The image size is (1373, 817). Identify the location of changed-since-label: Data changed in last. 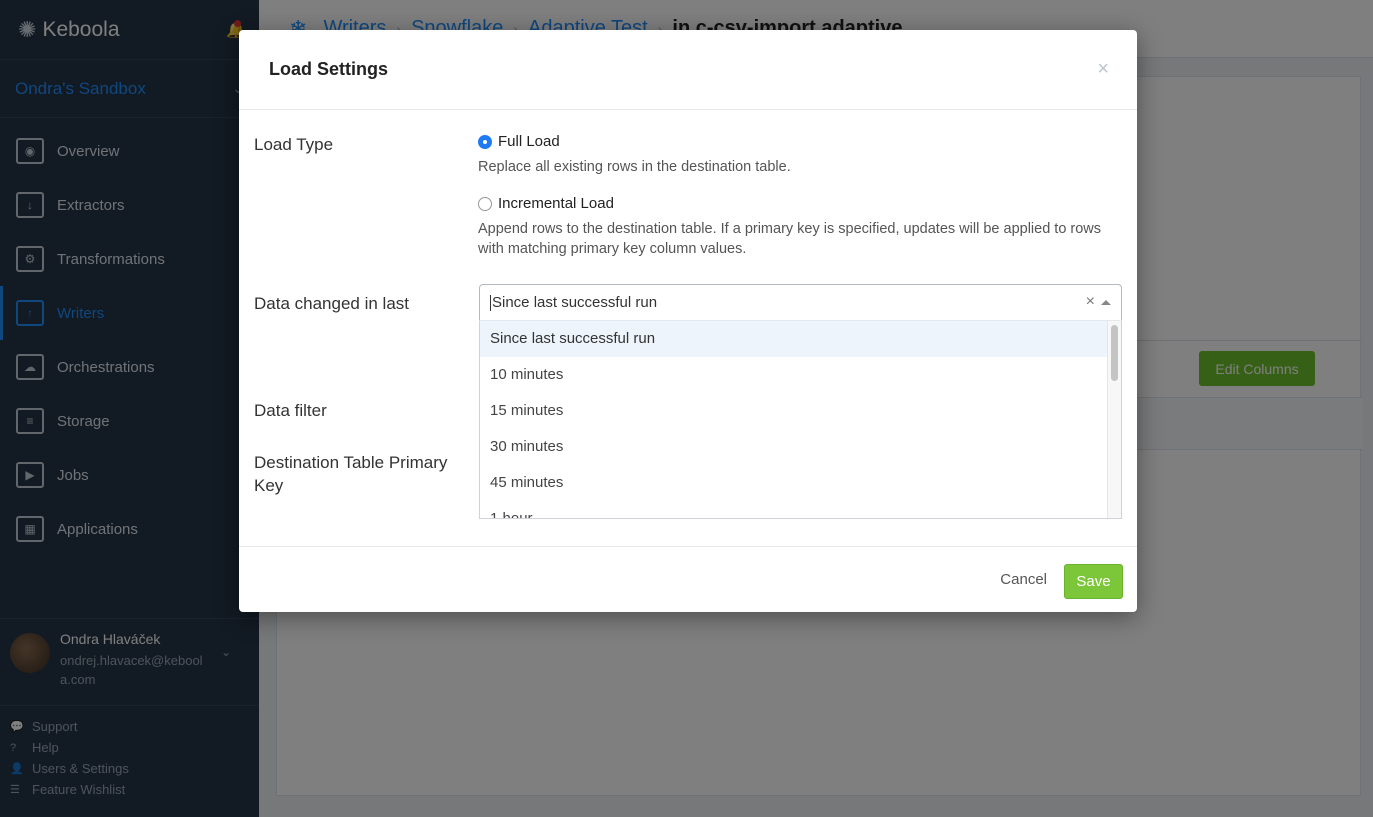
(331, 303).